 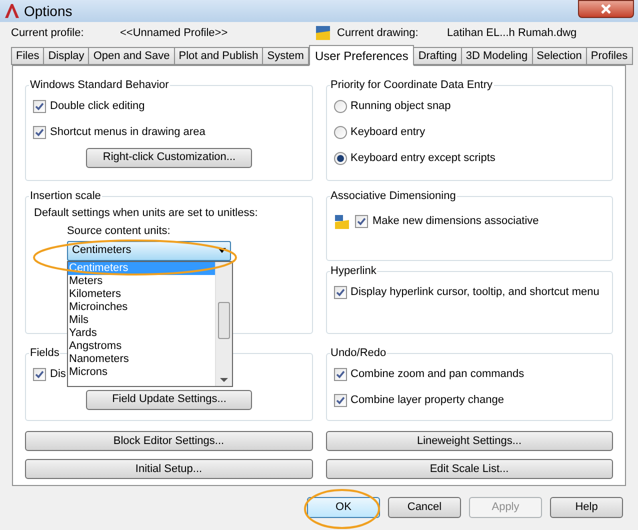 What do you see at coordinates (128, 132) in the screenshot?
I see `checkbox-label: Shortcut menus in drawing area` at bounding box center [128, 132].